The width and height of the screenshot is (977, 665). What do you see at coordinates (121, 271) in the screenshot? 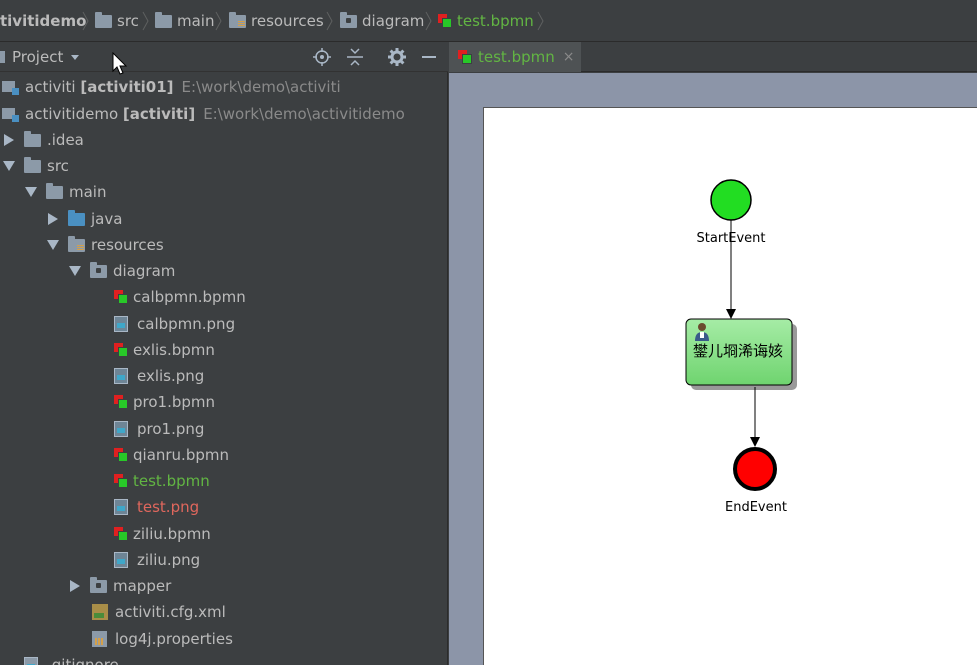
I see `tree-item-diagram: diagram` at bounding box center [121, 271].